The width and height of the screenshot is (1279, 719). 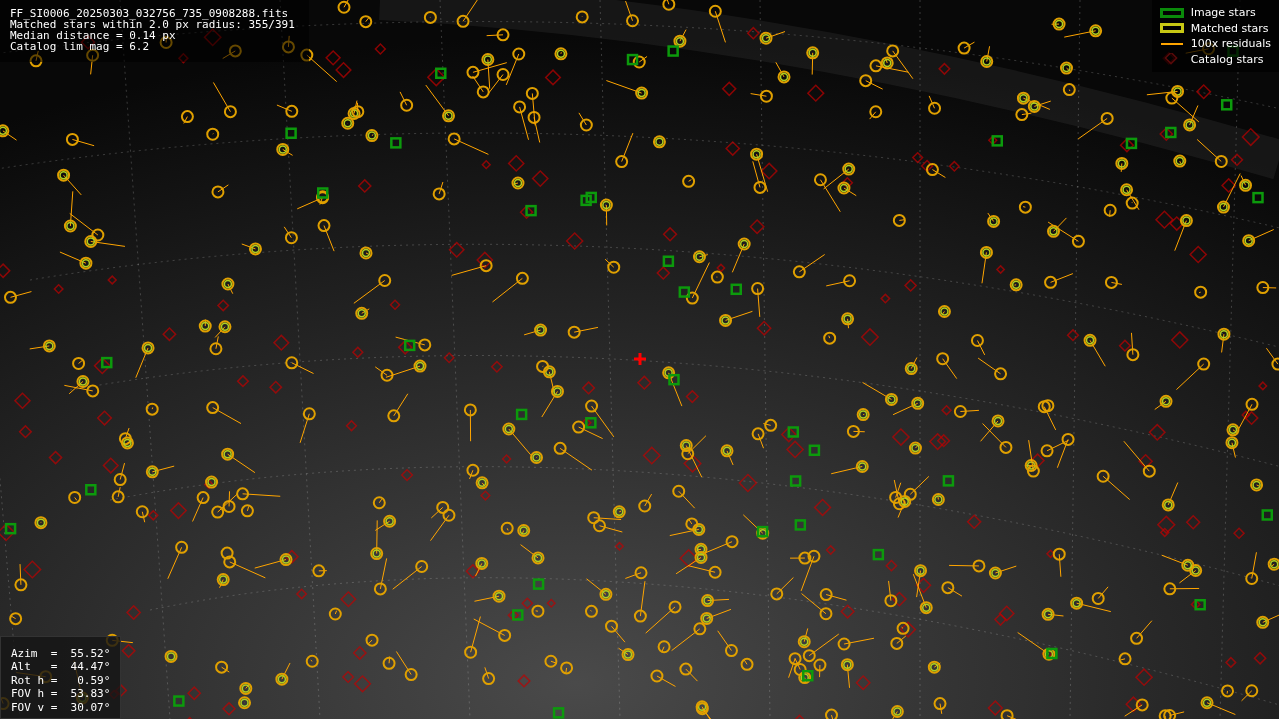 What do you see at coordinates (1229, 28) in the screenshot?
I see `legend-label: Matched stars` at bounding box center [1229, 28].